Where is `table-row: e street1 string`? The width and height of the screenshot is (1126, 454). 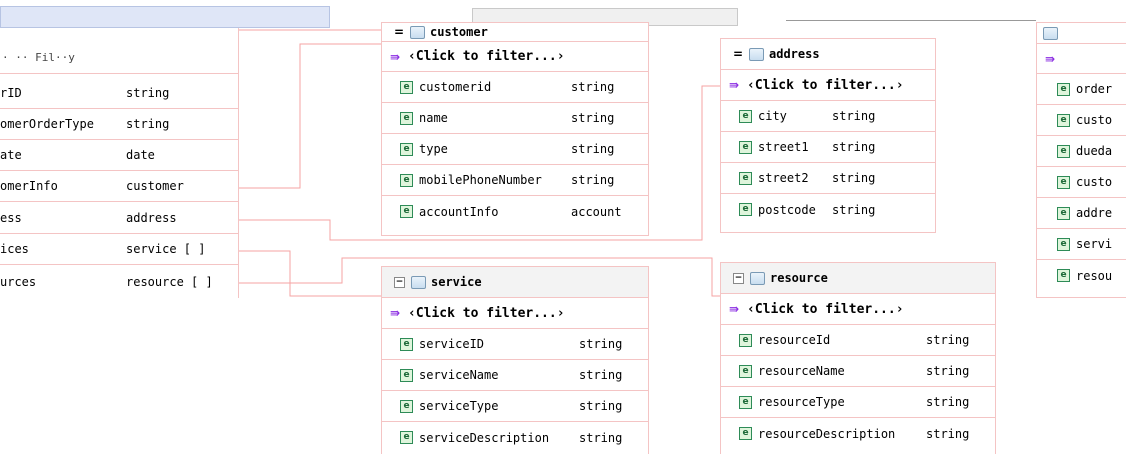 table-row: e street1 string is located at coordinates (828, 147).